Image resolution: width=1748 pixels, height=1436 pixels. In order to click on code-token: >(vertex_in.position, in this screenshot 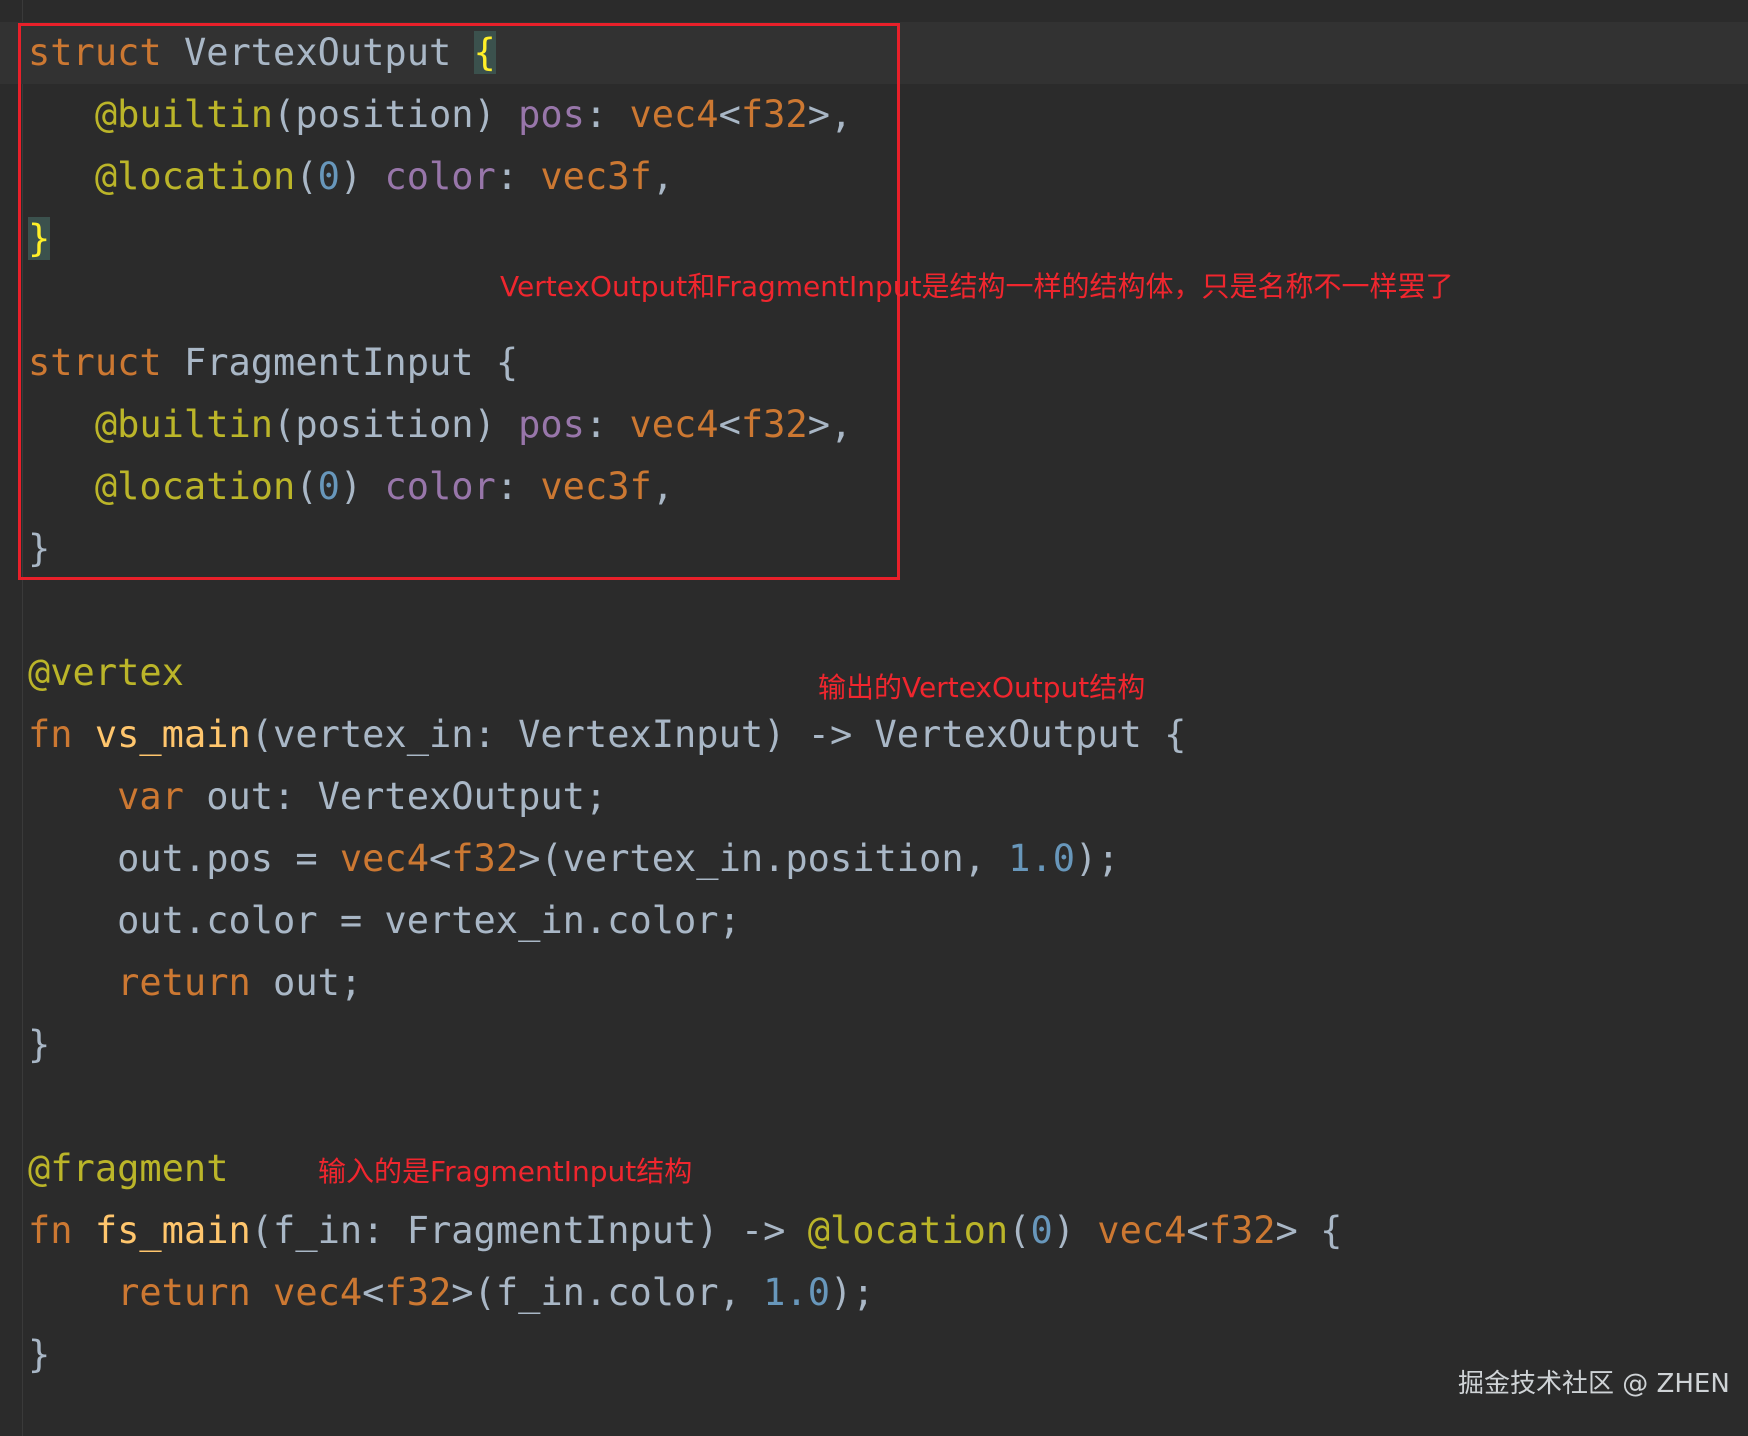, I will do `click(763, 858)`.